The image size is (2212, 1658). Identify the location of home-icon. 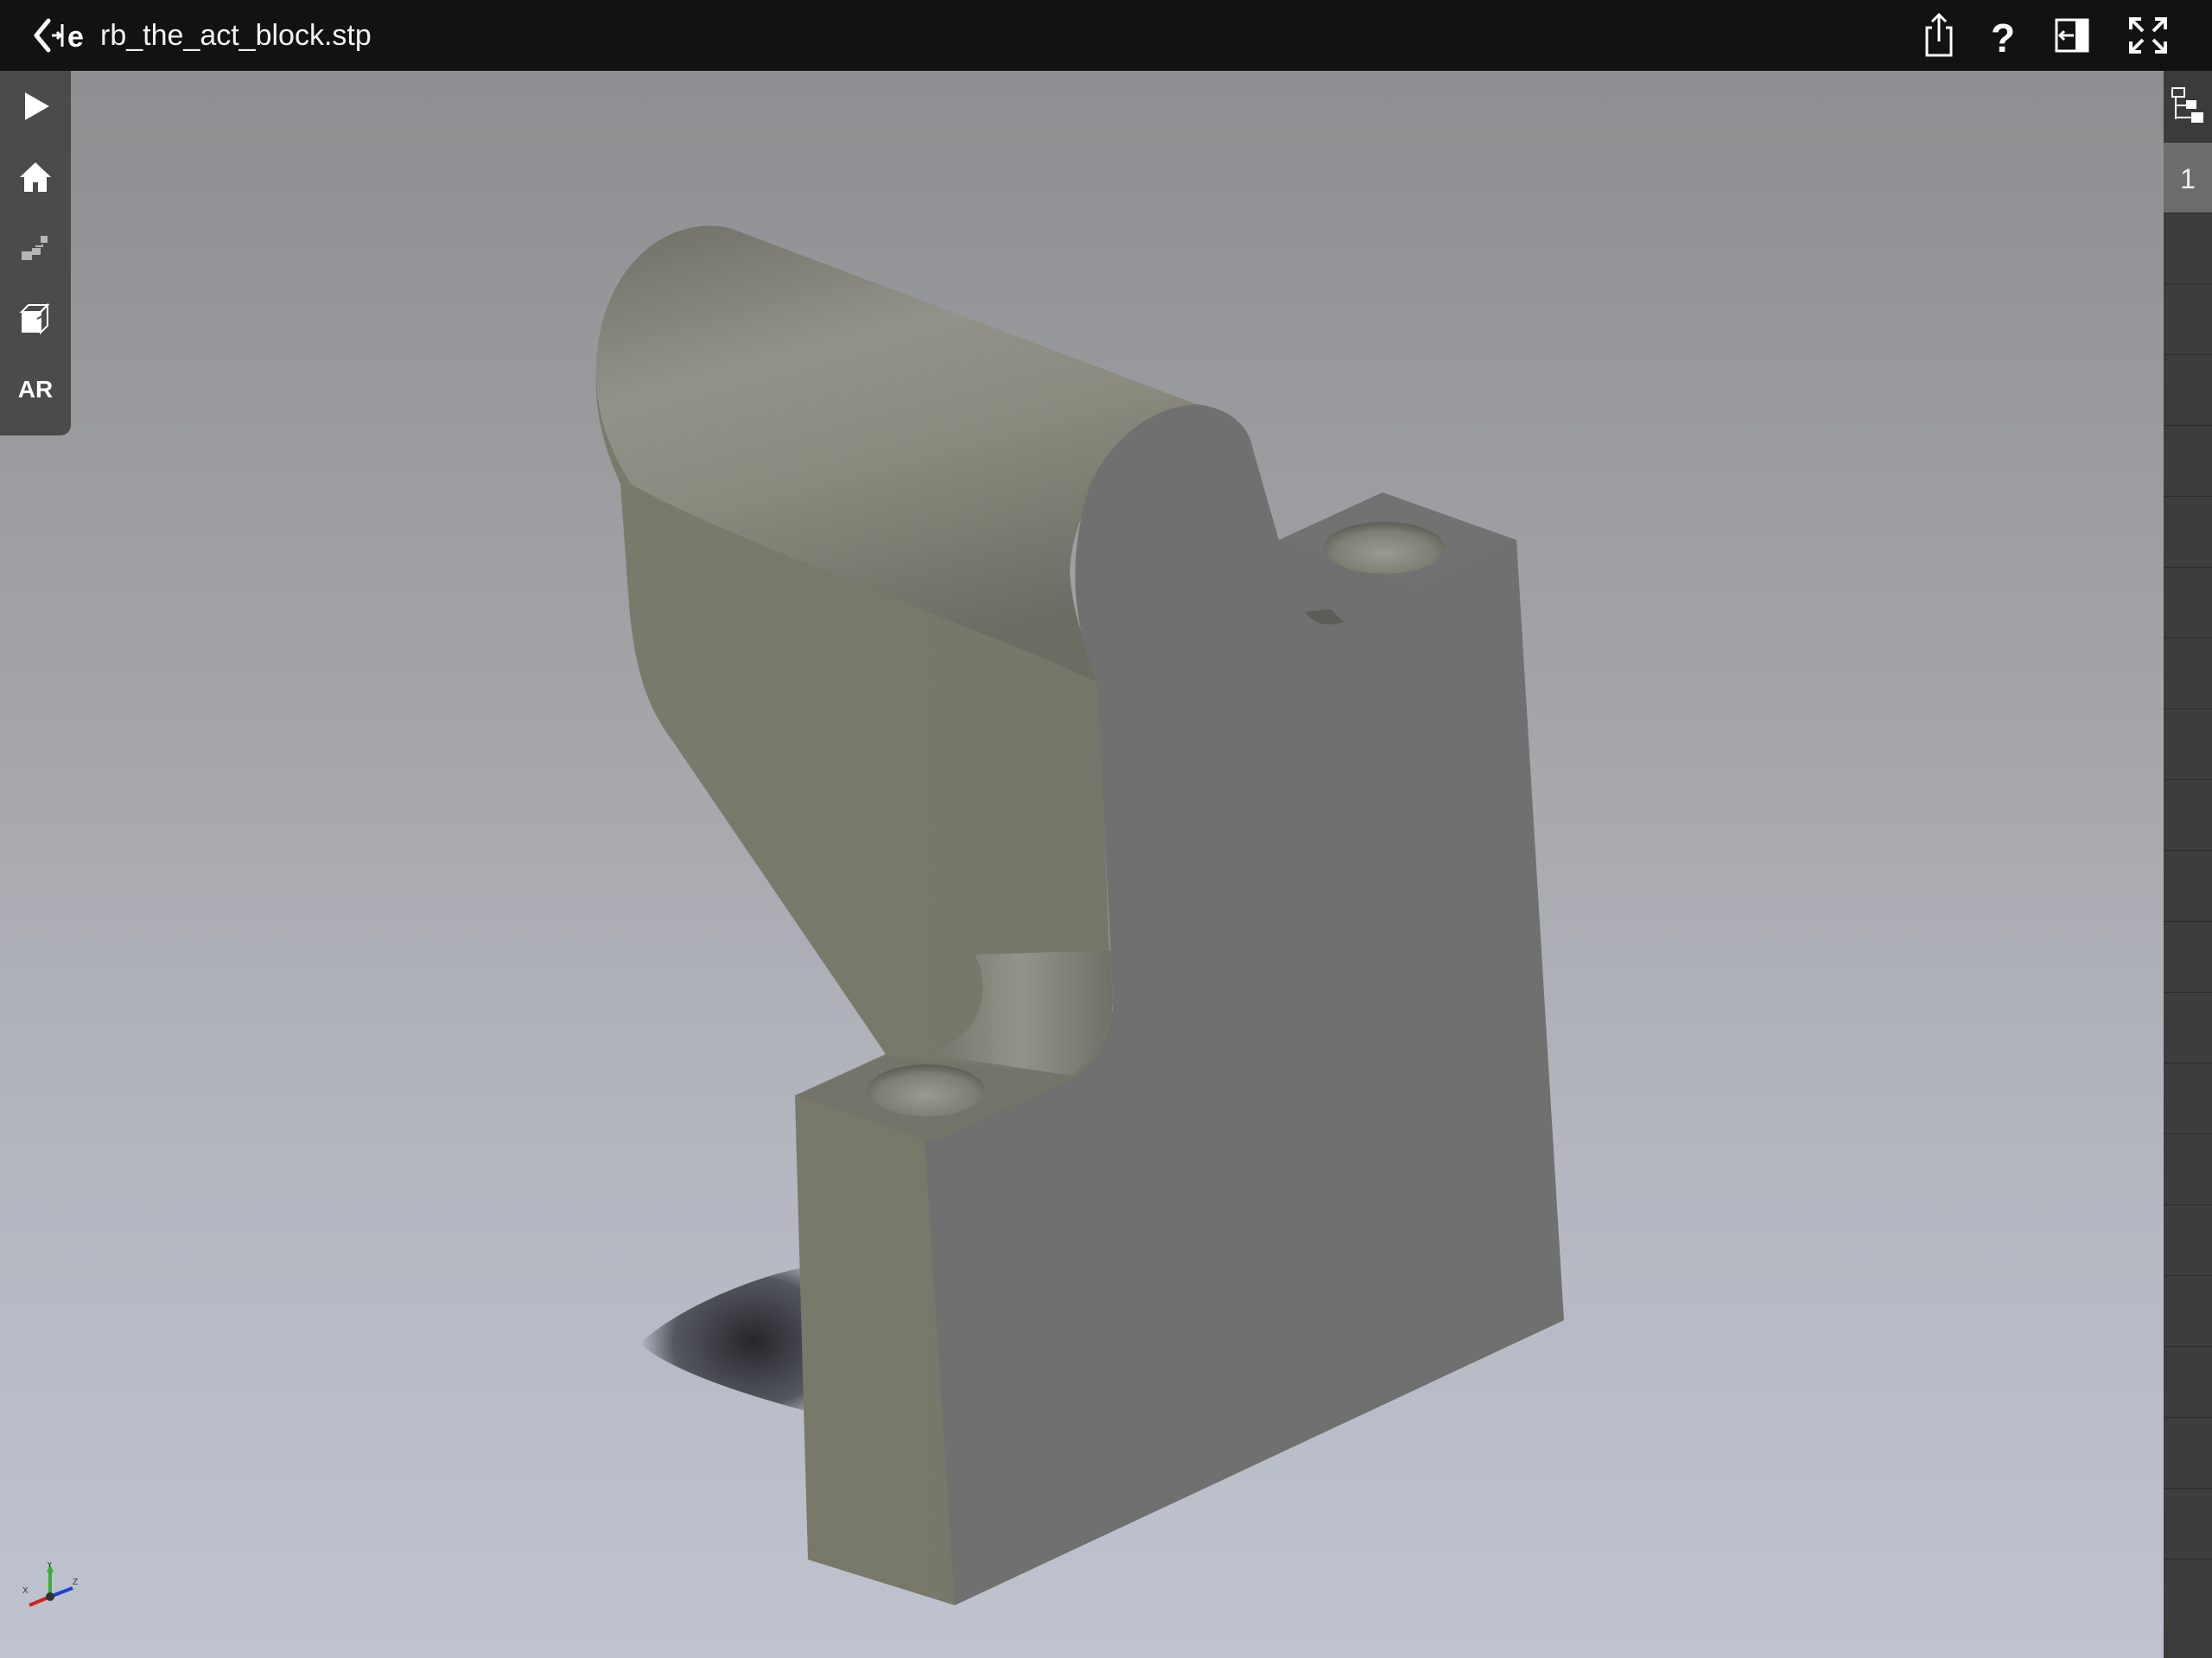
(35, 177).